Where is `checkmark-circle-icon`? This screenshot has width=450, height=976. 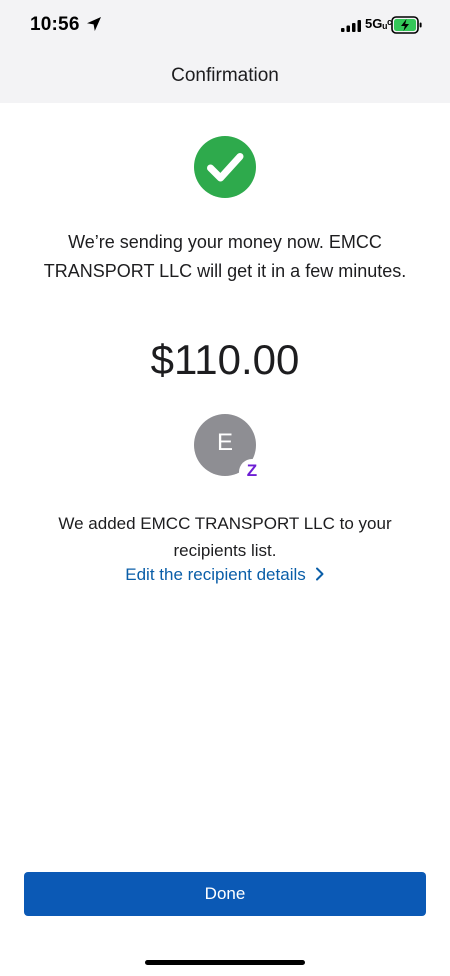 checkmark-circle-icon is located at coordinates (225, 167).